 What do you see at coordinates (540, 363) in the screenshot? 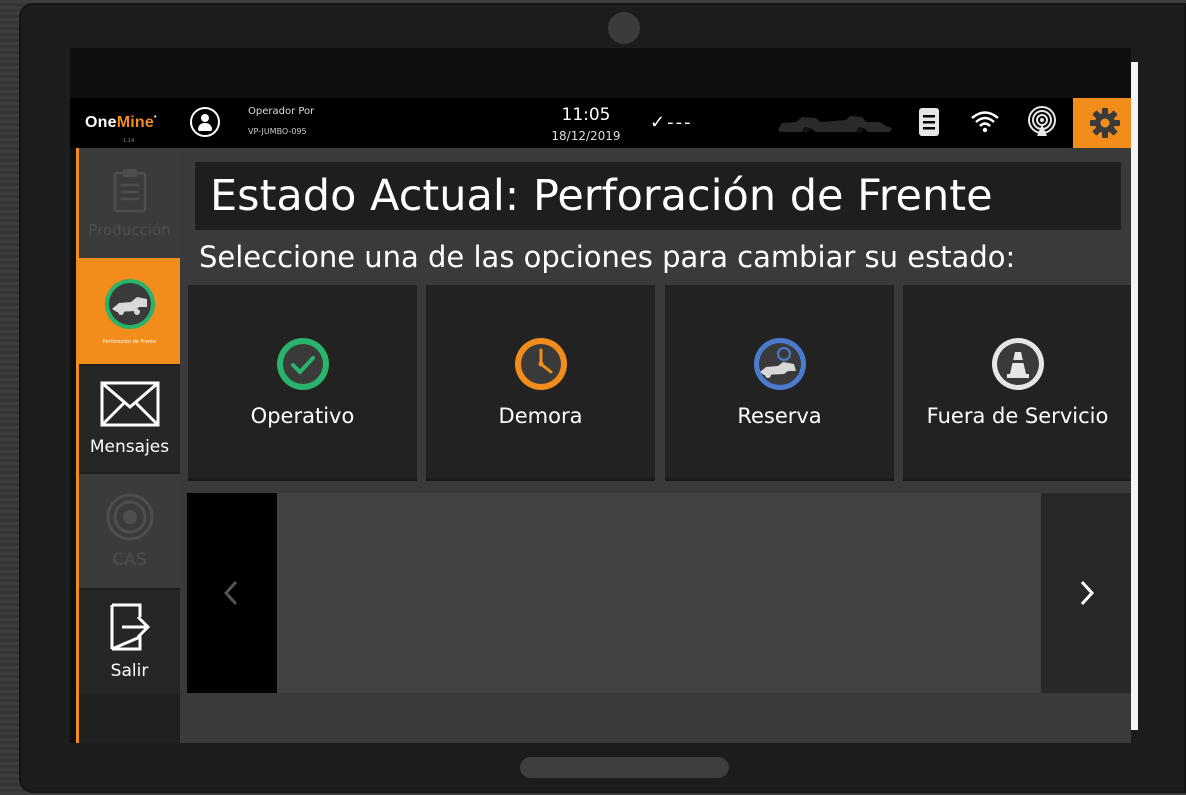
I see `clock-icon` at bounding box center [540, 363].